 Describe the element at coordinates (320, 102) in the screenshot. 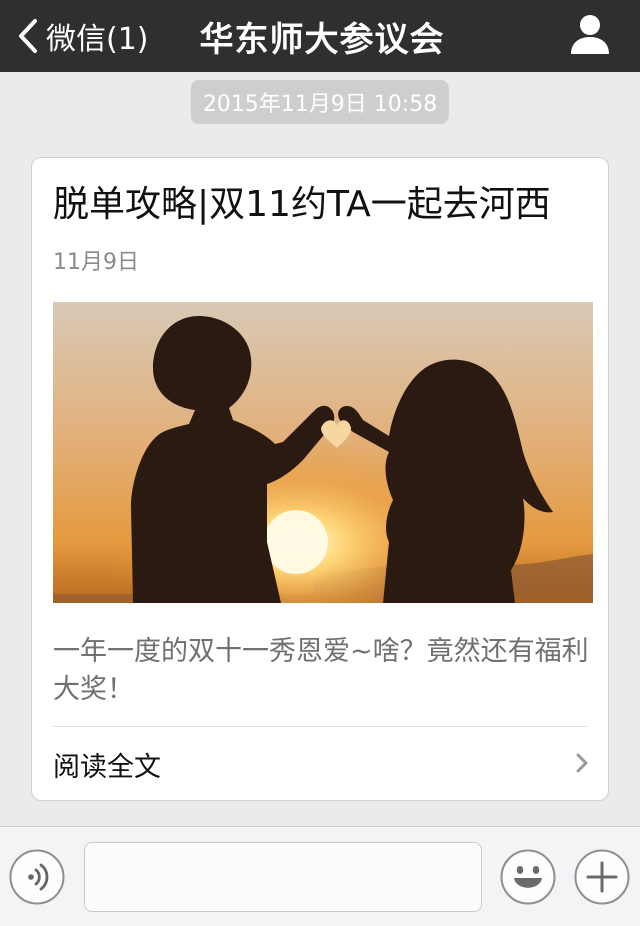

I see `message-timestamp: 2015年11月9日 10:58` at that location.